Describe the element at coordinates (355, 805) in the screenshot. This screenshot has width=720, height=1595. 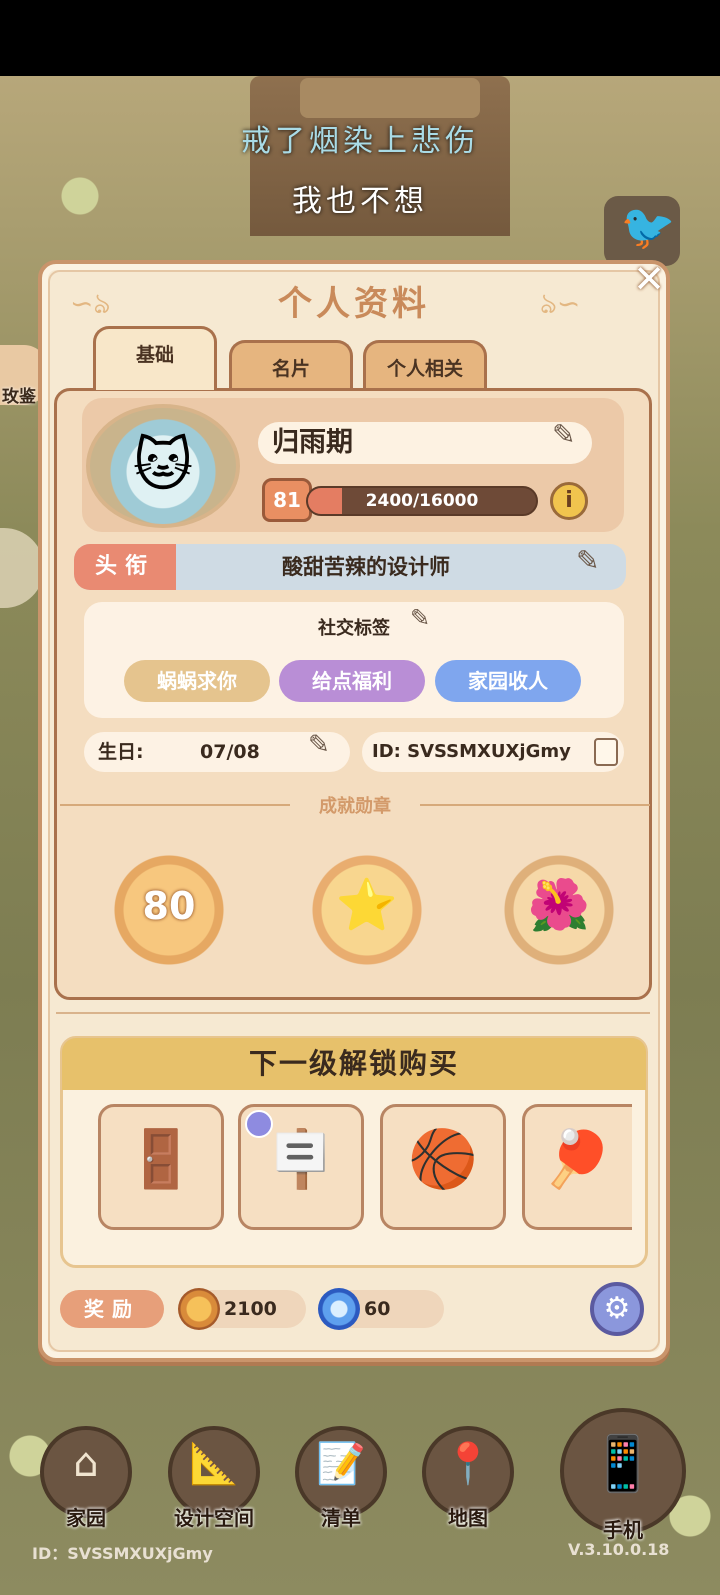
I see `achievement-title: 成就勋章` at that location.